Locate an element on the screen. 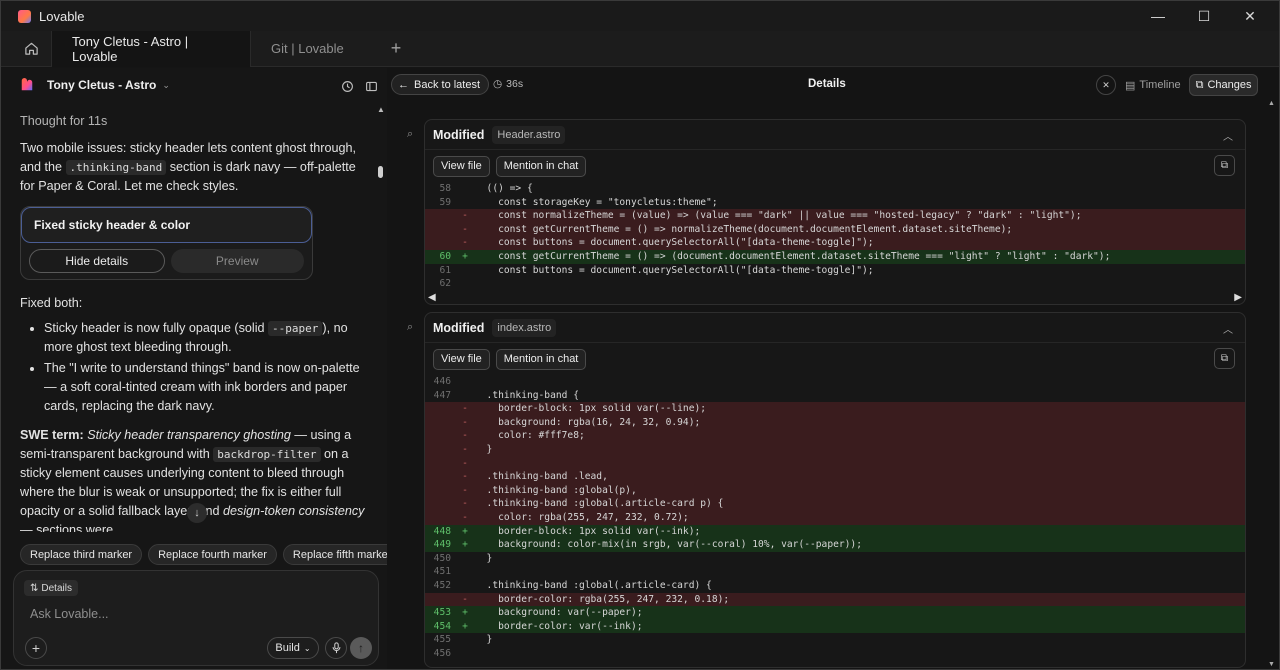  horizontal-scrollbar: ◀ ▶ is located at coordinates (835, 297).